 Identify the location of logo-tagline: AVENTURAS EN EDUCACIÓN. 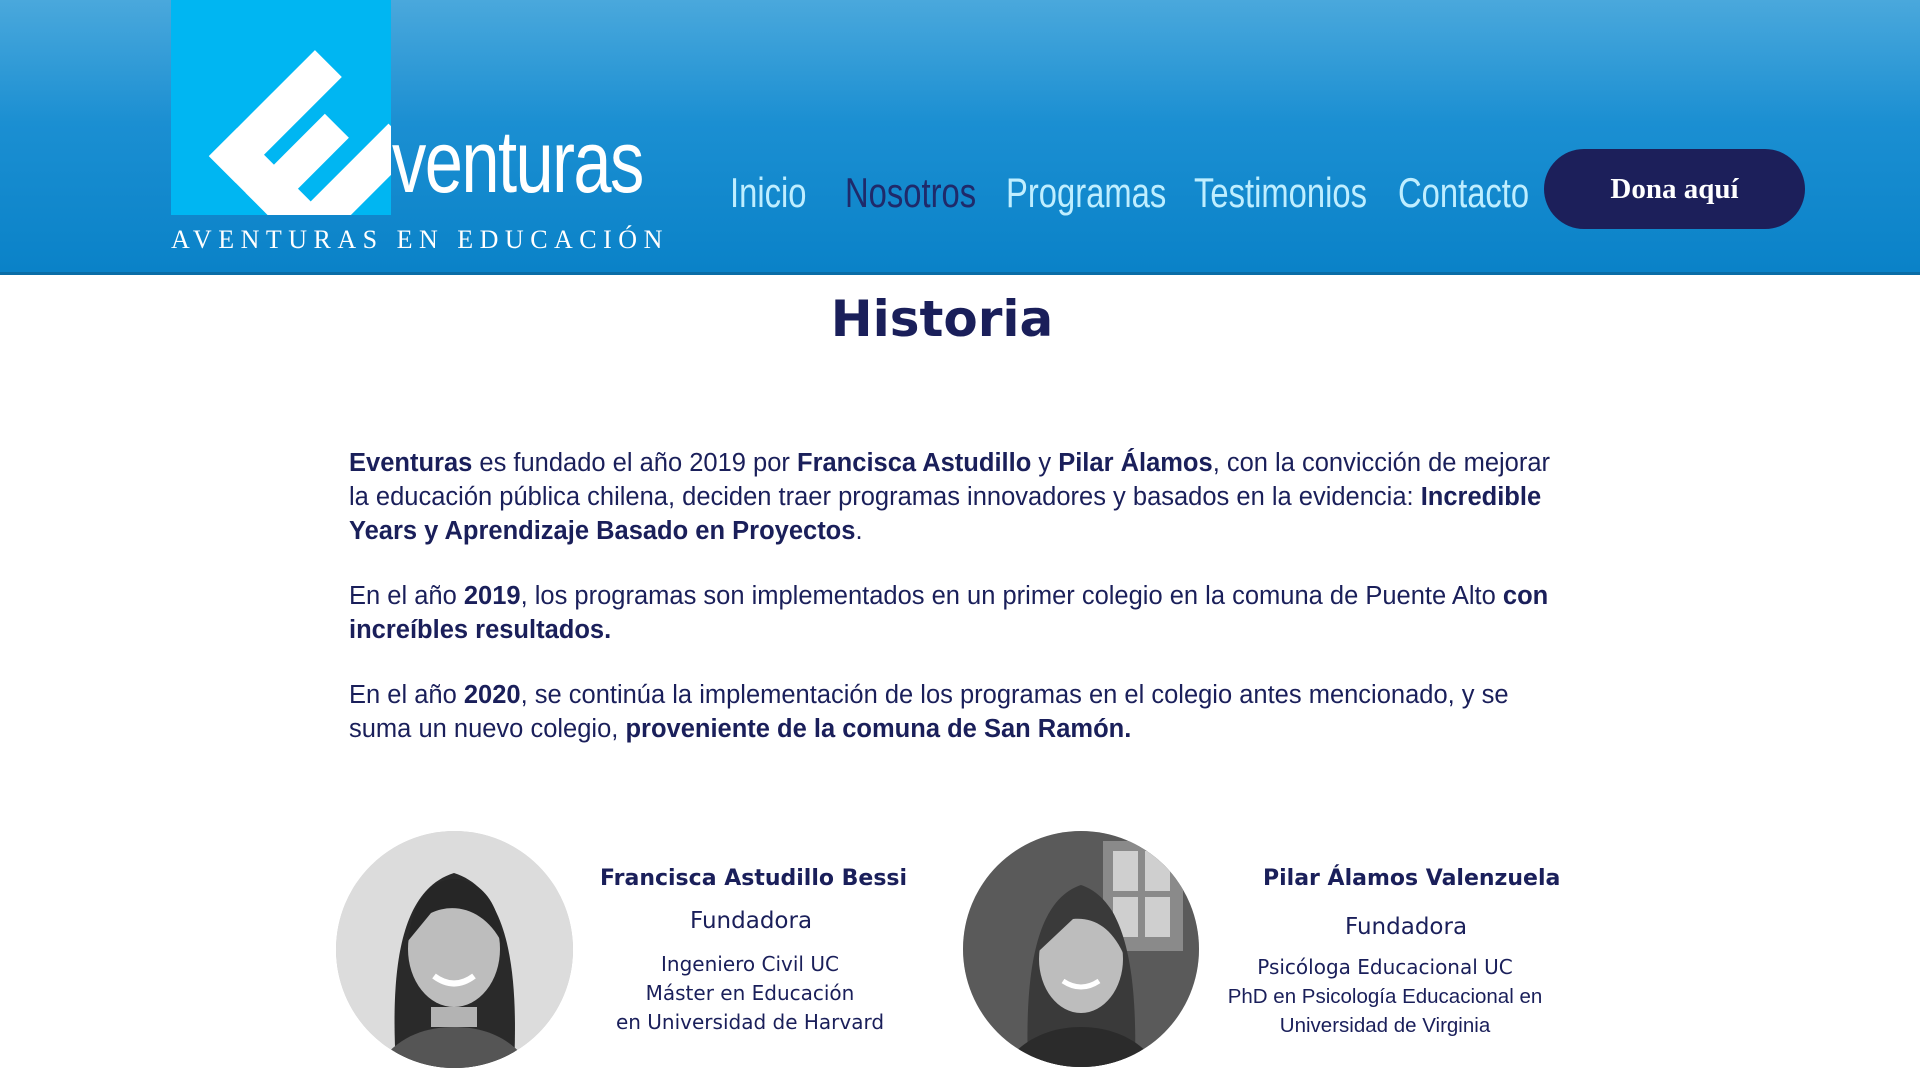
(420, 239).